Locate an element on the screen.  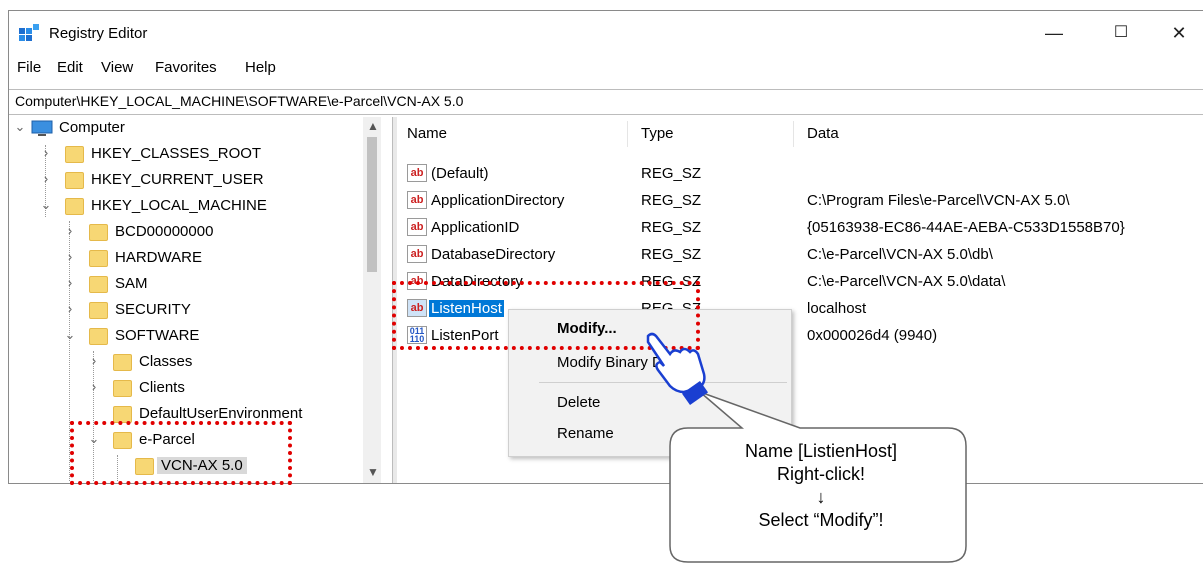
pointing-hand-icon is located at coordinates (677, 369).